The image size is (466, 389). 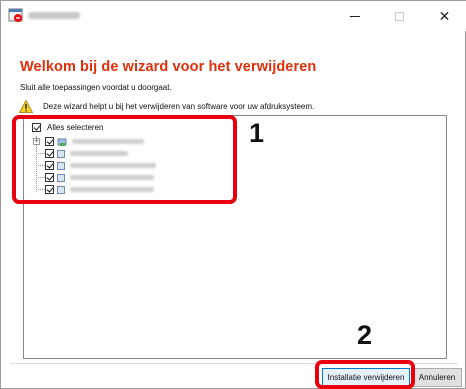 I want to click on cancel-button: Annuleren, so click(x=437, y=377).